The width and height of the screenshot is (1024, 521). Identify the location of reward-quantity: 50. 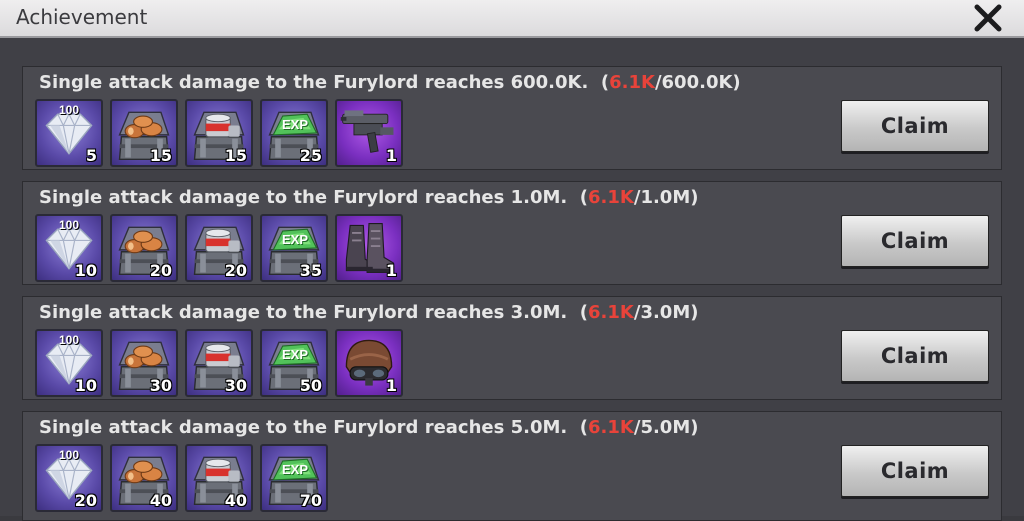
(310, 385).